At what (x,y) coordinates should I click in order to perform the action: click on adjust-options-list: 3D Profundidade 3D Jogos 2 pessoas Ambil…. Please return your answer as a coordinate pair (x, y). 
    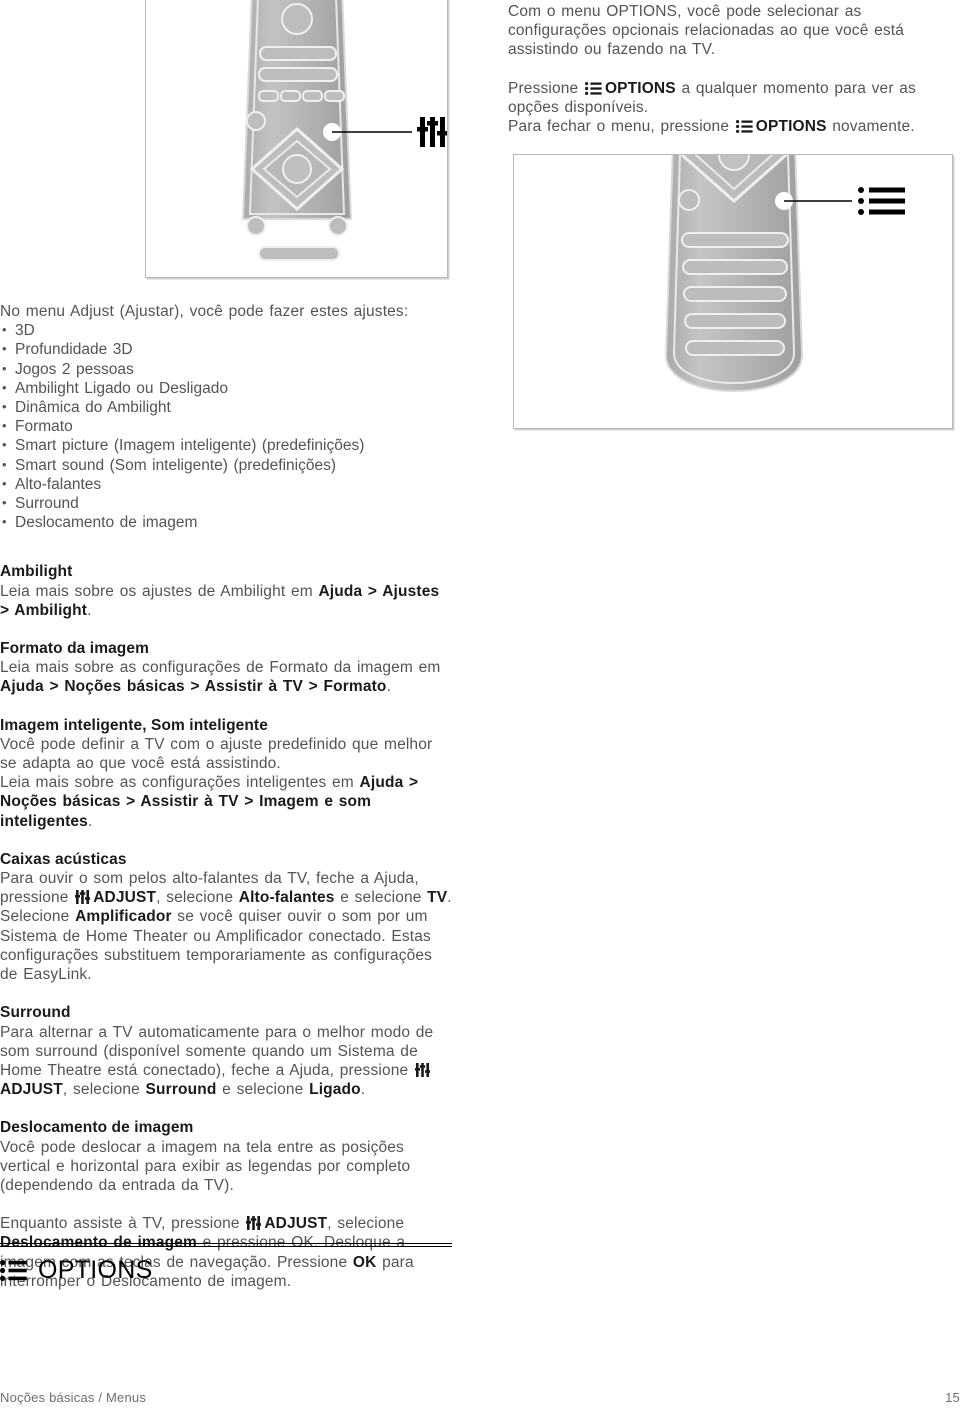
    Looking at the image, I should click on (226, 426).